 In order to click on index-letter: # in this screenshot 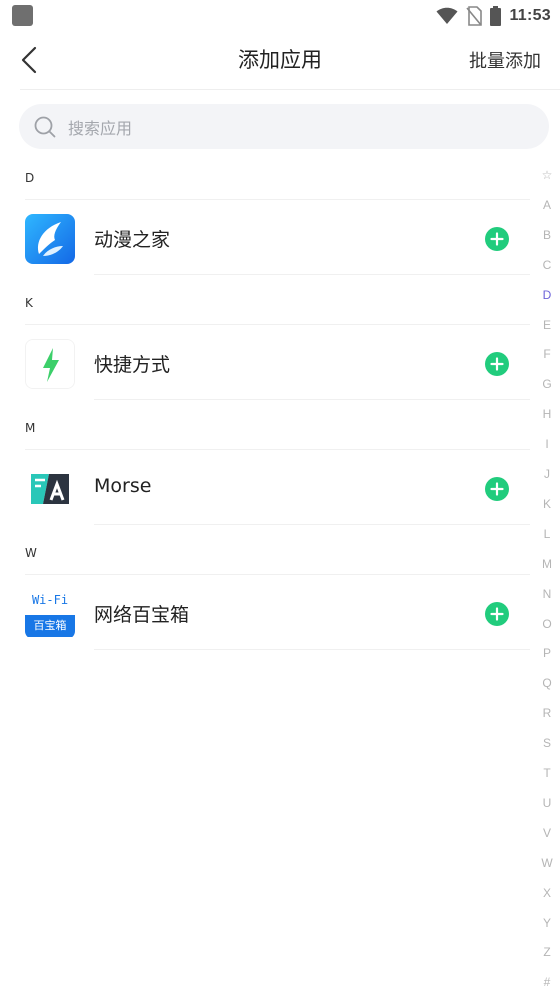, I will do `click(547, 982)`.